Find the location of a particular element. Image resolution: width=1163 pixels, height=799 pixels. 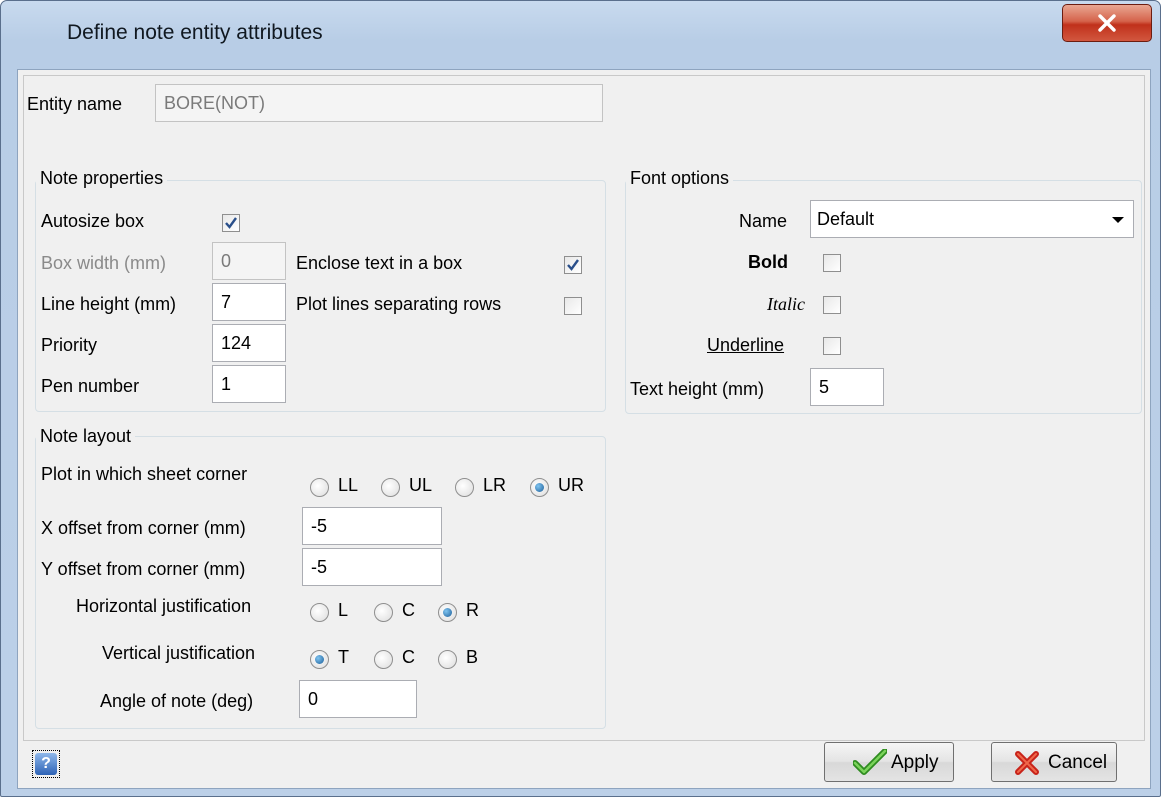

italic-checkbox is located at coordinates (832, 305).